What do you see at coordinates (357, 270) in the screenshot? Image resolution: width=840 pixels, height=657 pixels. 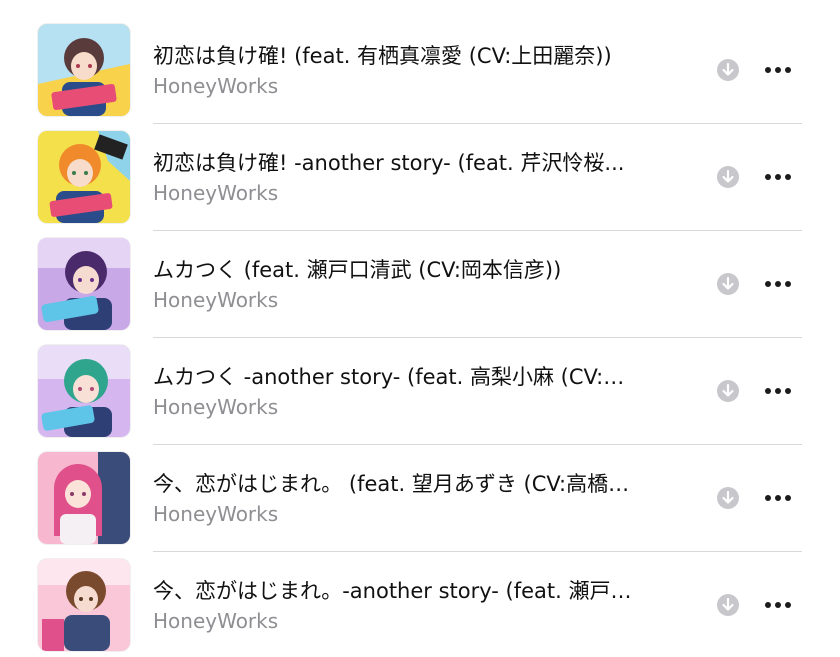 I see `song-title: ムカつく (feat. 瀬戸口清武 (CV:岡本信彦))` at bounding box center [357, 270].